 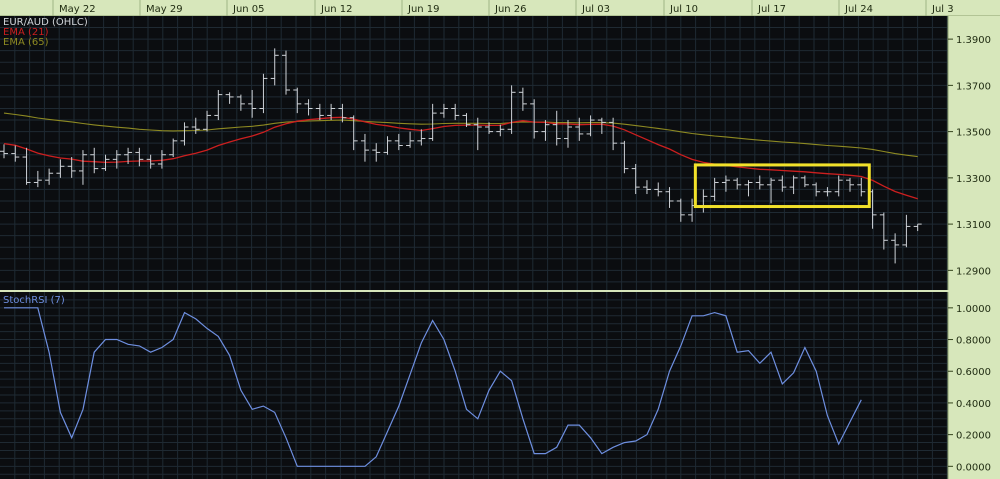 I want to click on stochrsi-tick-label: 0.0000, so click(x=973, y=467).